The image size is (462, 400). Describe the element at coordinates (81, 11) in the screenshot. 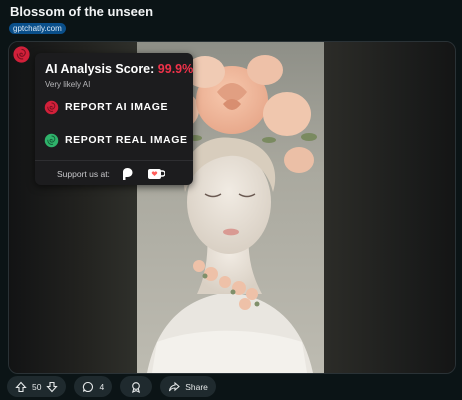

I see `post-title: Blossom of the unseen` at that location.